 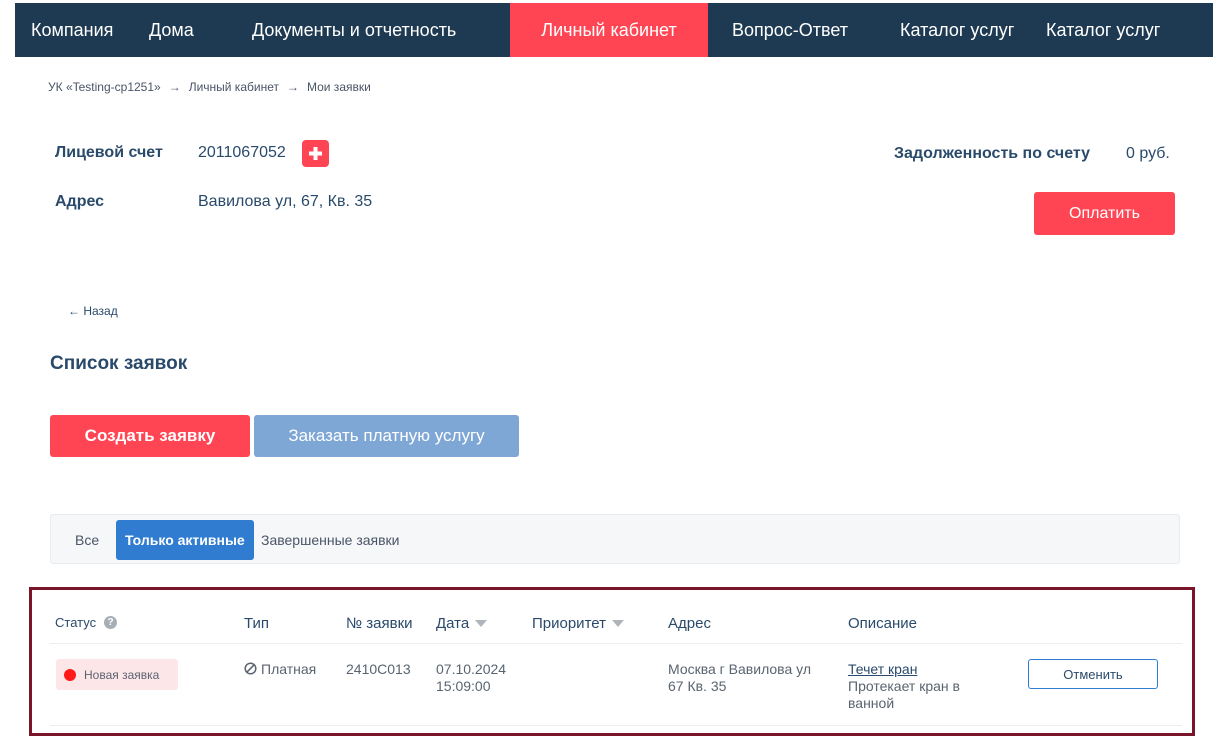 I want to click on header-address-label: Адрес, so click(x=689, y=623).